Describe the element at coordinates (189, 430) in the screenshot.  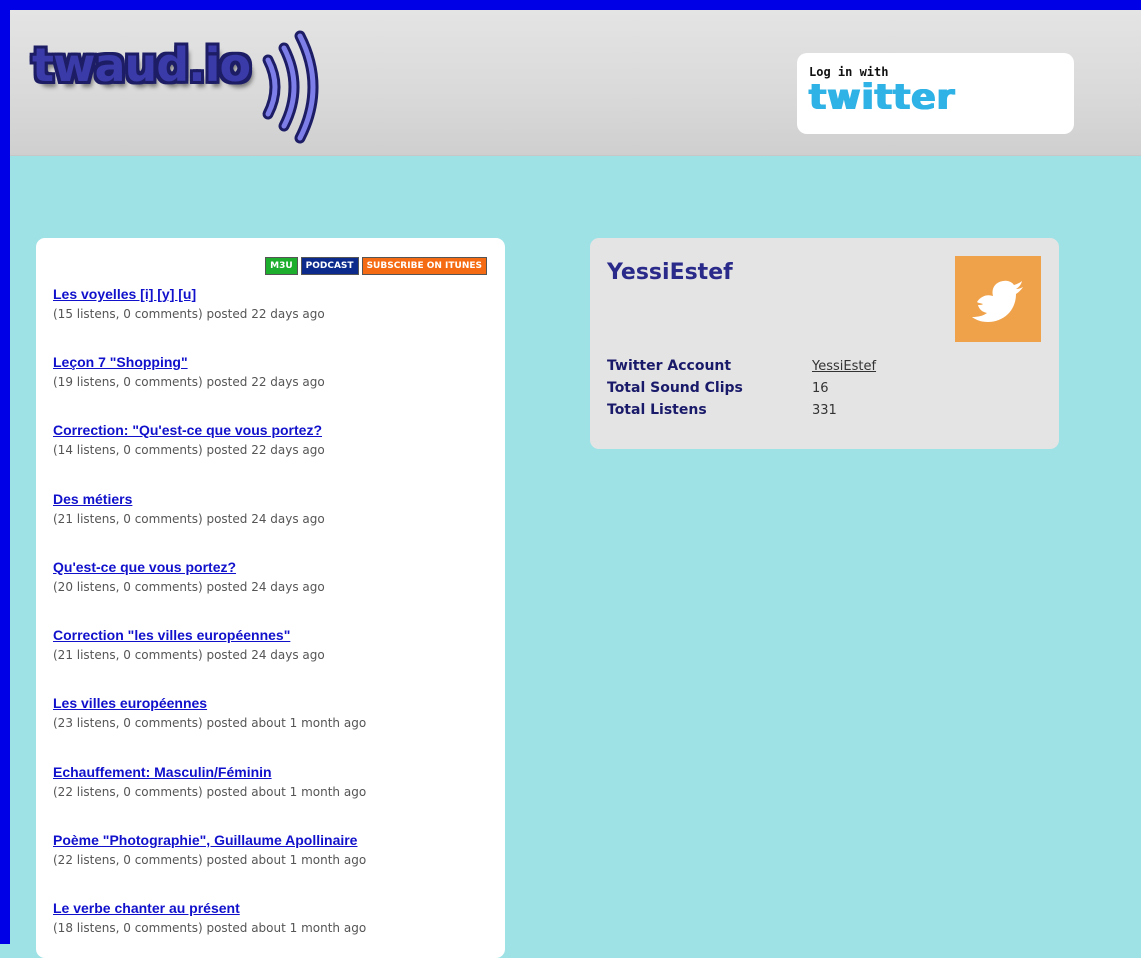
I see `clip-title-link: Correction: "Qu'est-ce que vous portez?` at that location.